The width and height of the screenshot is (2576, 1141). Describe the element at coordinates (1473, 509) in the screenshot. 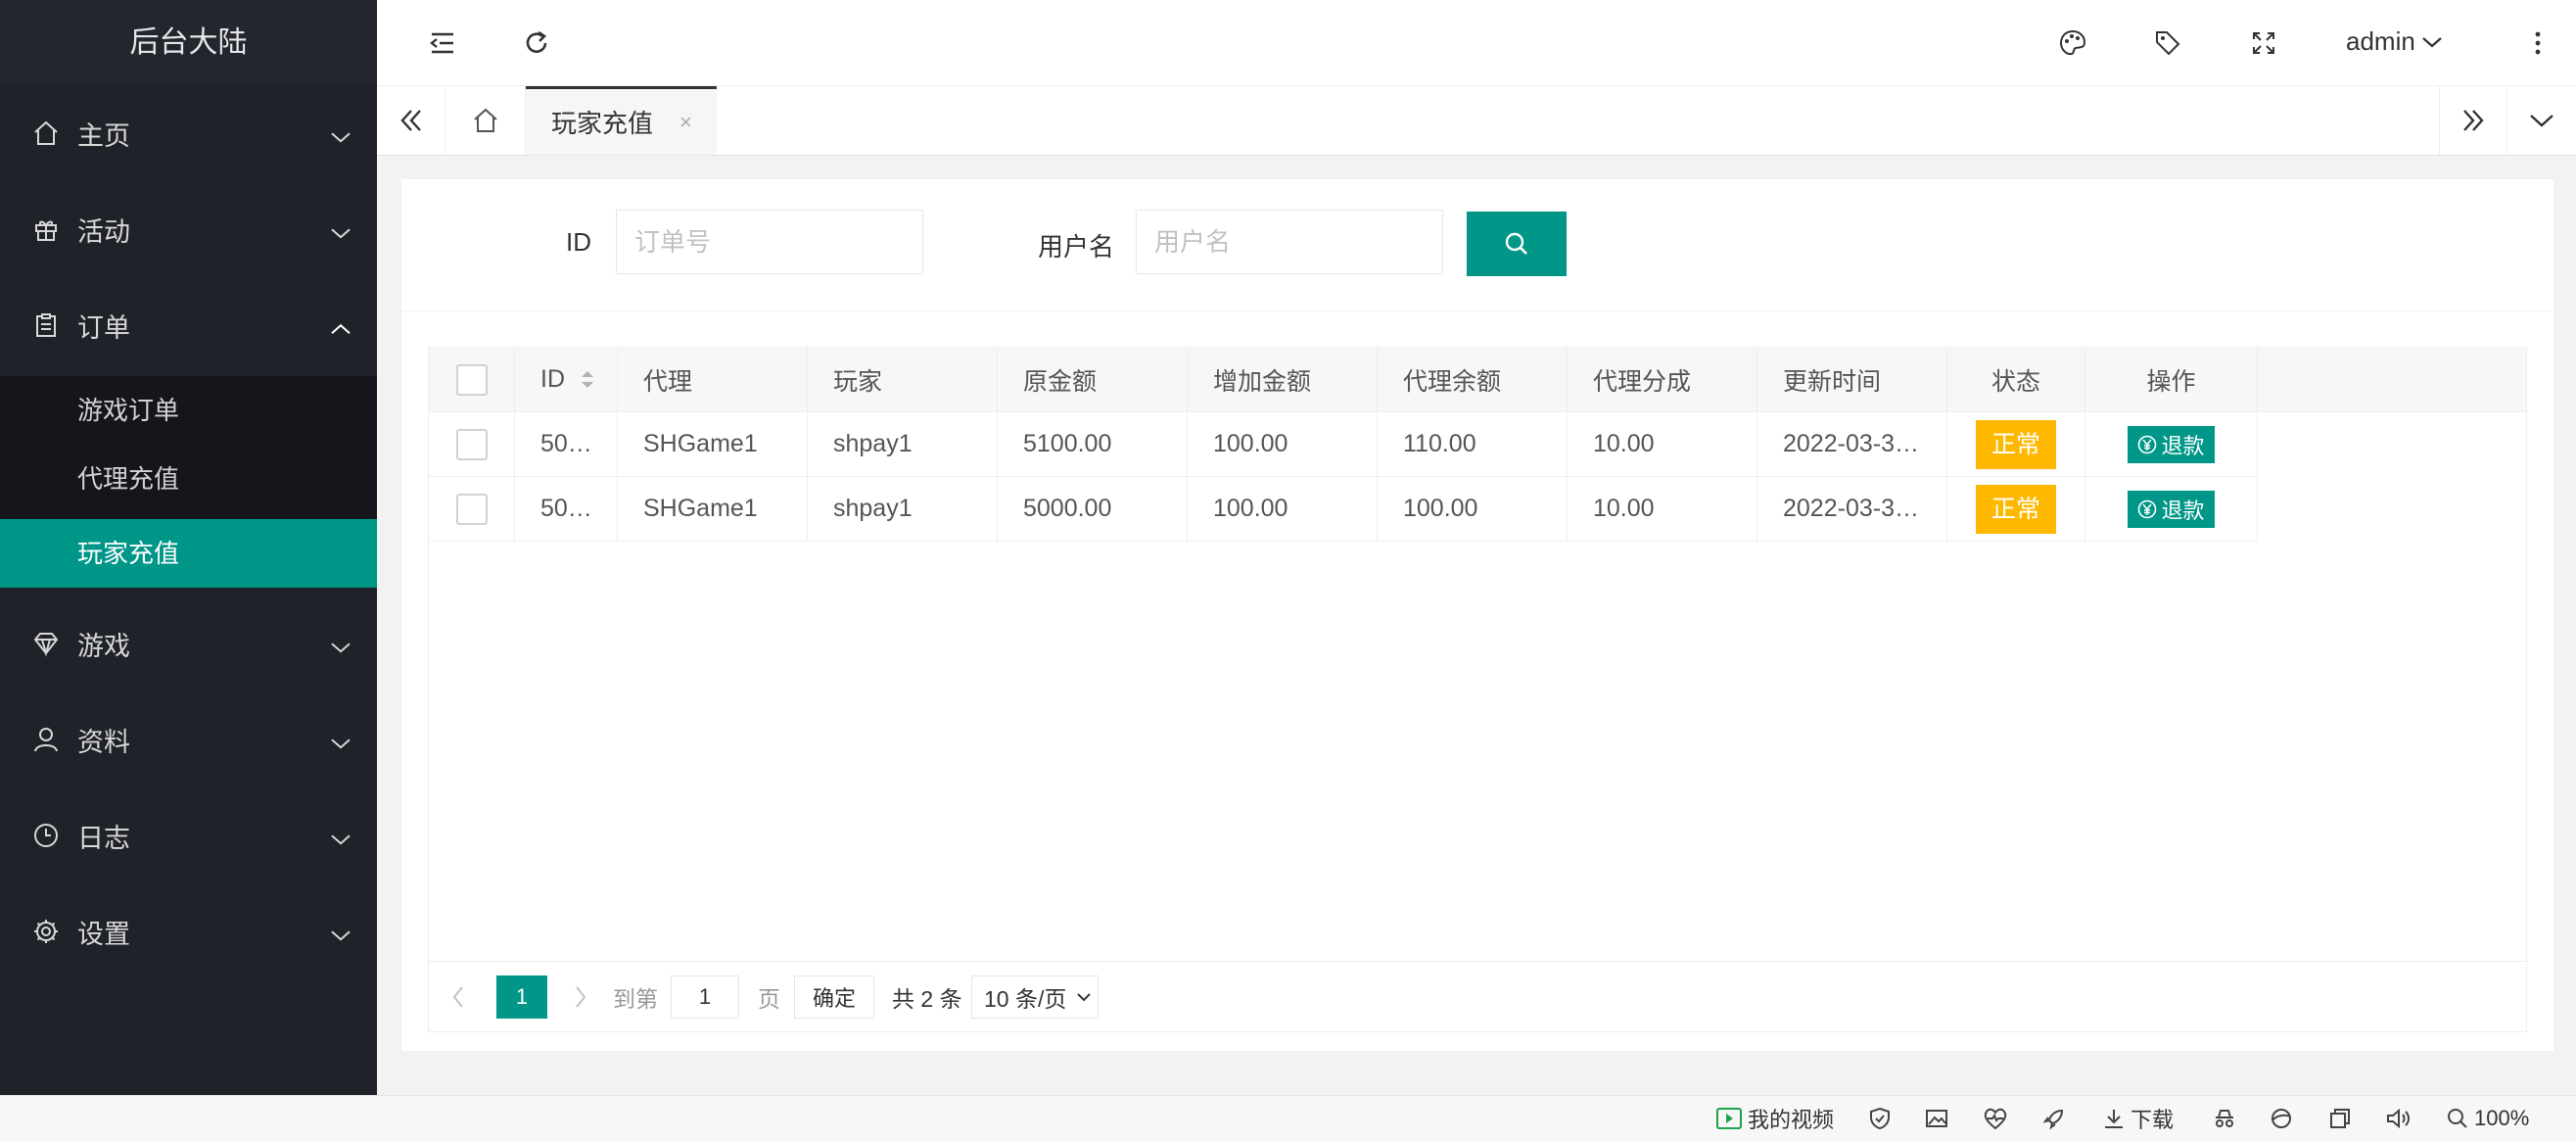

I see `cell-agent-balance: 100.00` at that location.